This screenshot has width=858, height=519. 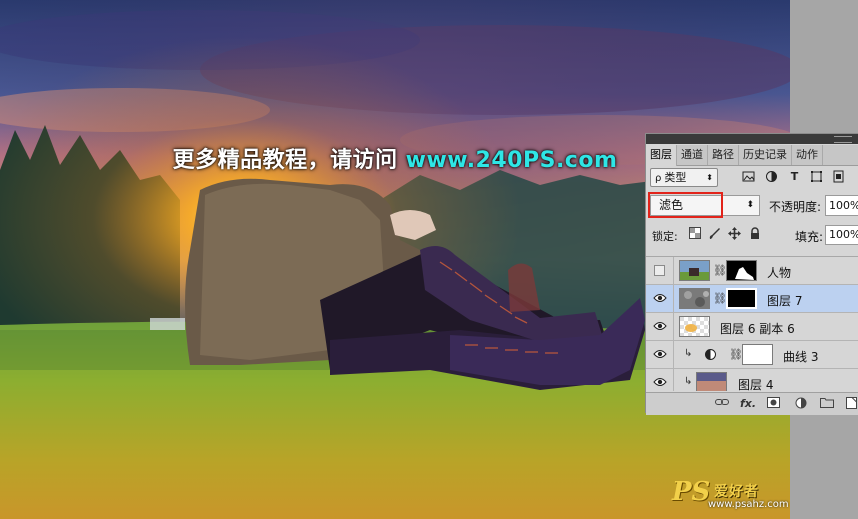 What do you see at coordinates (755, 383) in the screenshot?
I see `layer-name: 图层 4` at bounding box center [755, 383].